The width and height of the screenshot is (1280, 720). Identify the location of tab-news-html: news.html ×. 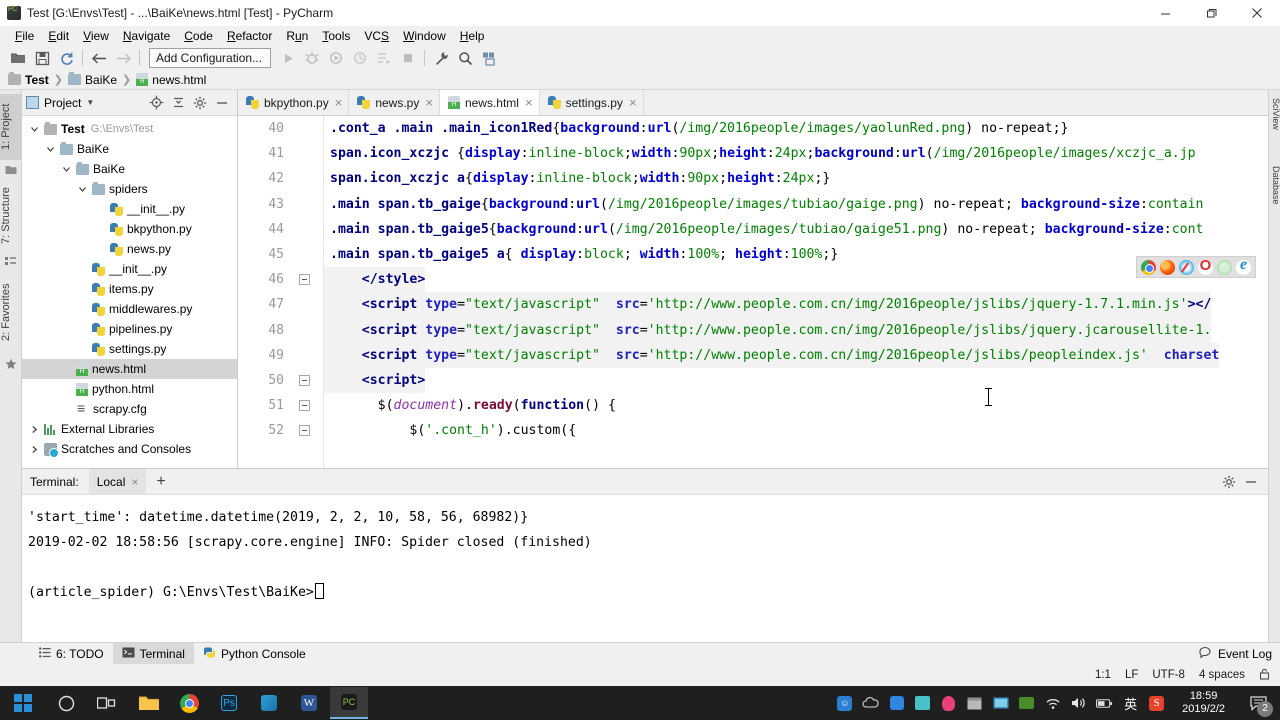
(489, 102).